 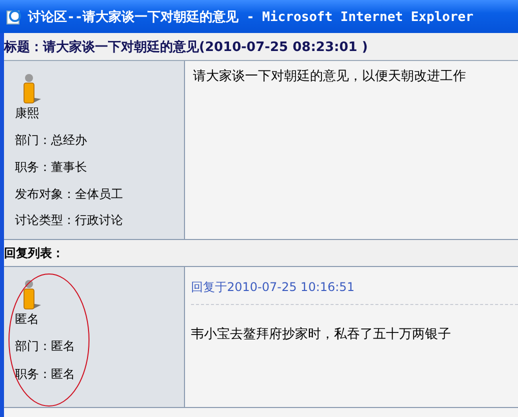 I want to click on author-detail: 职务：董事长, so click(x=51, y=167).